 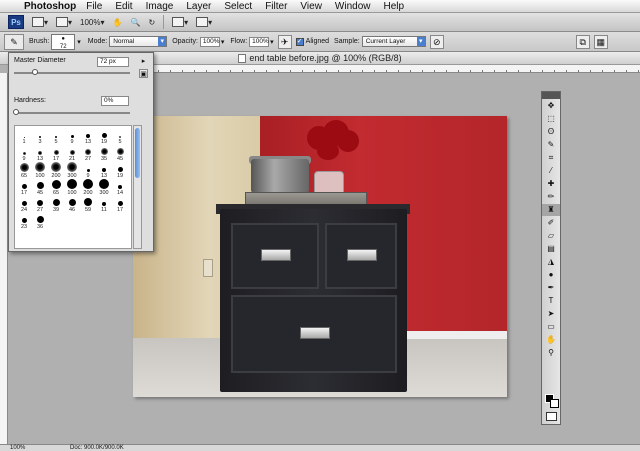 I want to click on flow-field: 100%, so click(x=259, y=41).